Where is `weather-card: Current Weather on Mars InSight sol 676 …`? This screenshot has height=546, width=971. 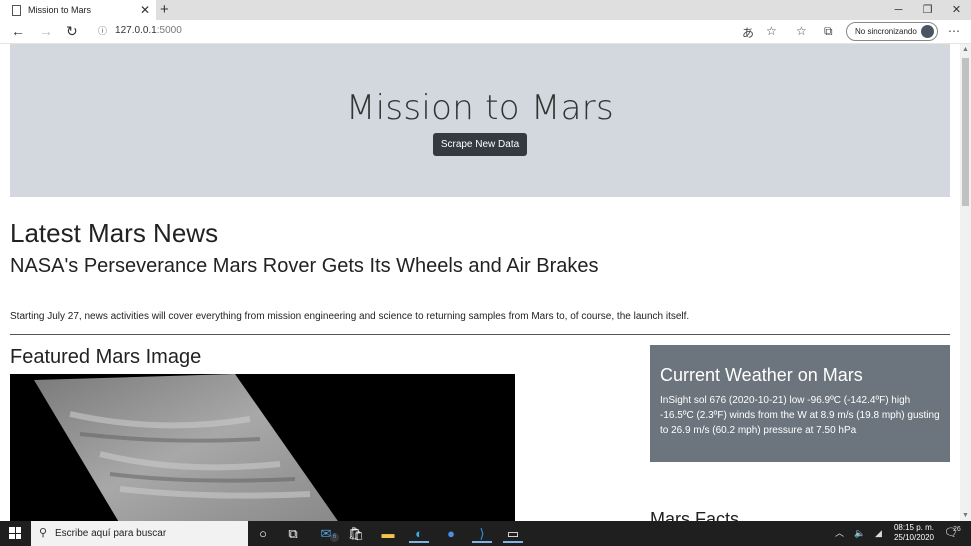 weather-card: Current Weather on Mars InSight sol 676 … is located at coordinates (800, 403).